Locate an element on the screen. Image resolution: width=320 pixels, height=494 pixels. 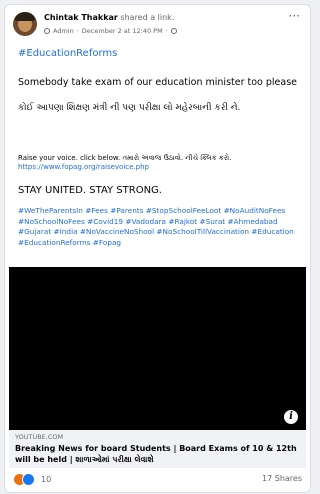
stay-united-text: STAY UNITED. STAY STRONG. is located at coordinates (90, 190).